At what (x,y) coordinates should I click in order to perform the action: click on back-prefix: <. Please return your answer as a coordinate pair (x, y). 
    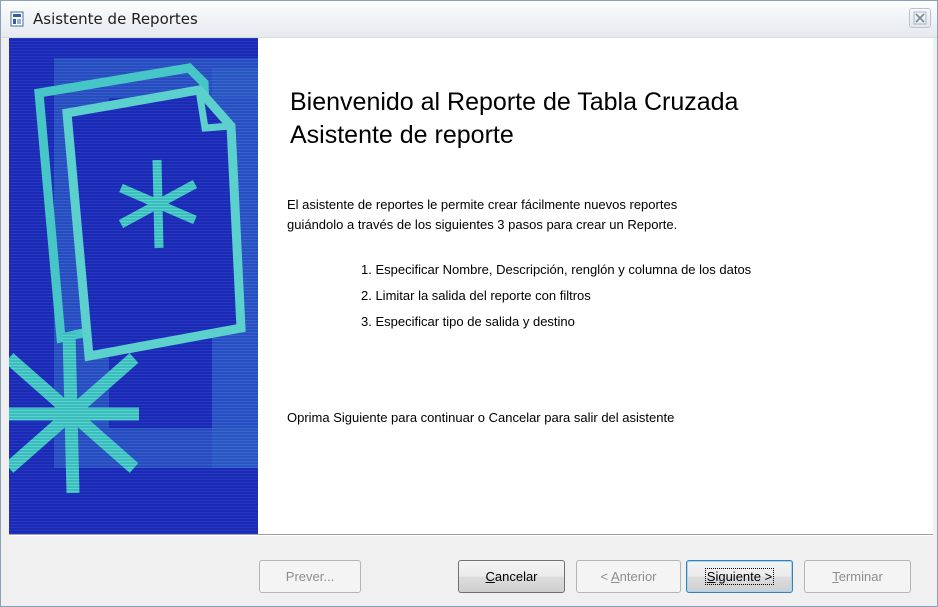
    Looking at the image, I should click on (605, 576).